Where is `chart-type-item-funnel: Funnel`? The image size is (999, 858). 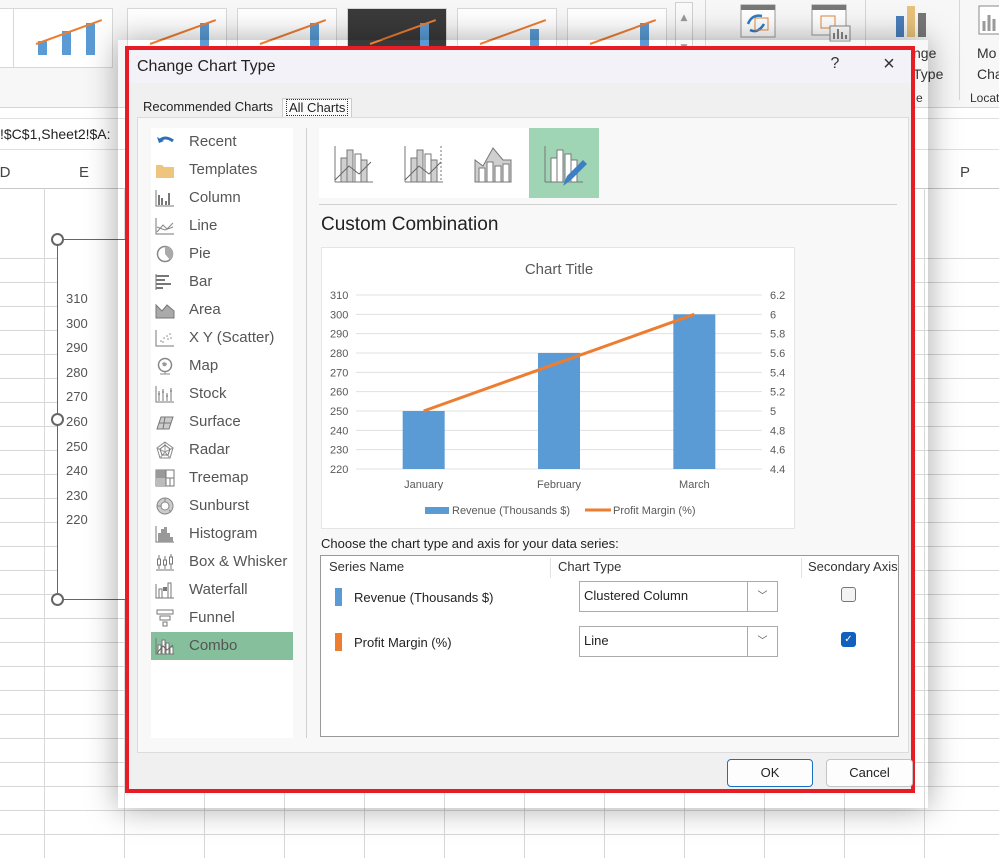
chart-type-item-funnel: Funnel is located at coordinates (222, 618).